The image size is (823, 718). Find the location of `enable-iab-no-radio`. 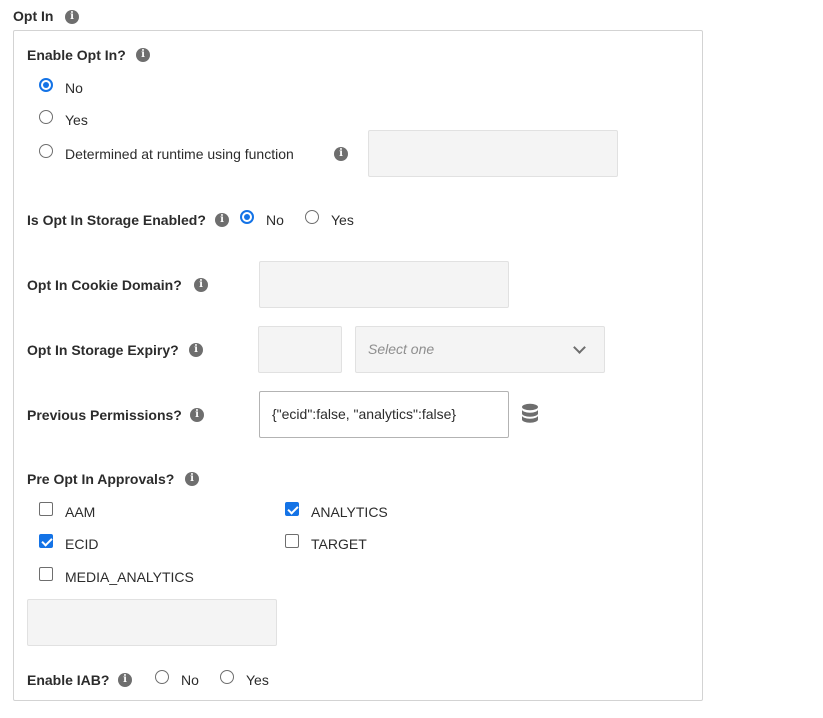

enable-iab-no-radio is located at coordinates (162, 677).